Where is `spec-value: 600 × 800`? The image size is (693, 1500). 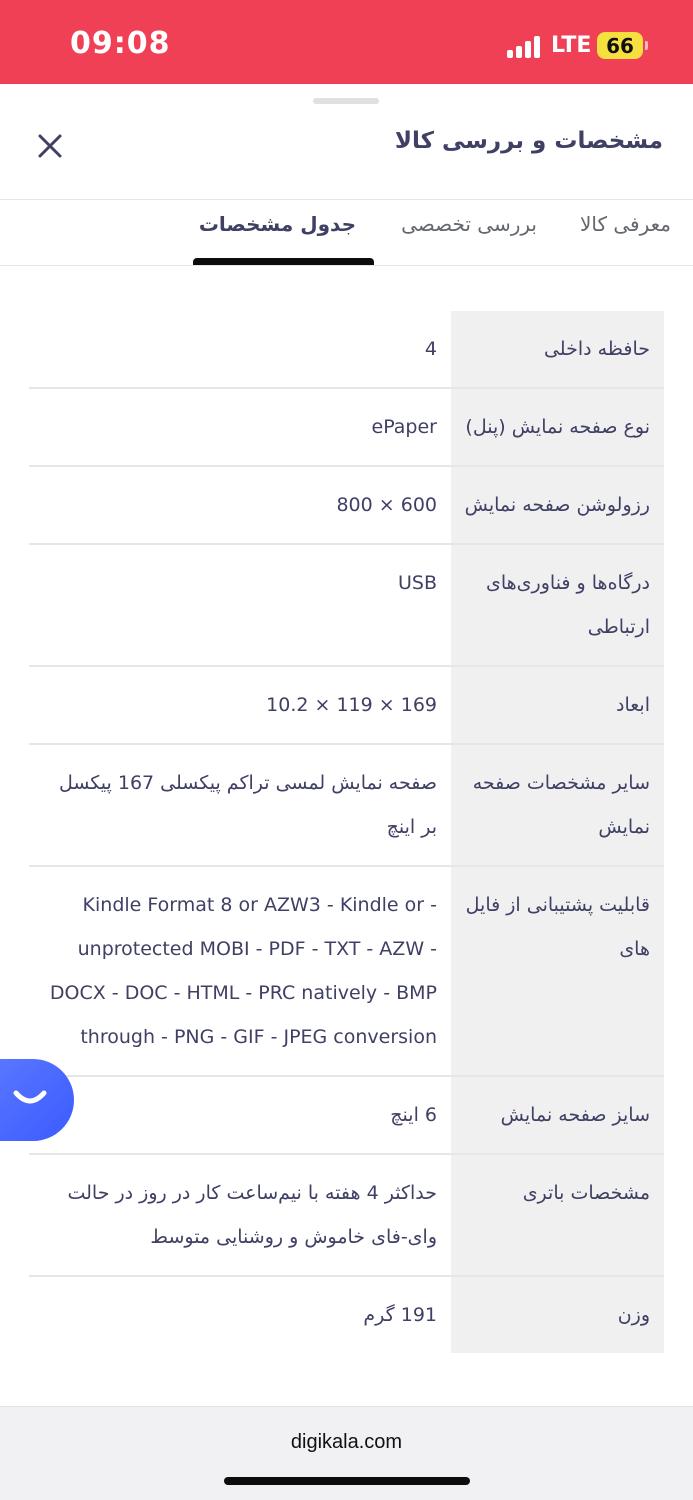 spec-value: 600 × 800 is located at coordinates (240, 506).